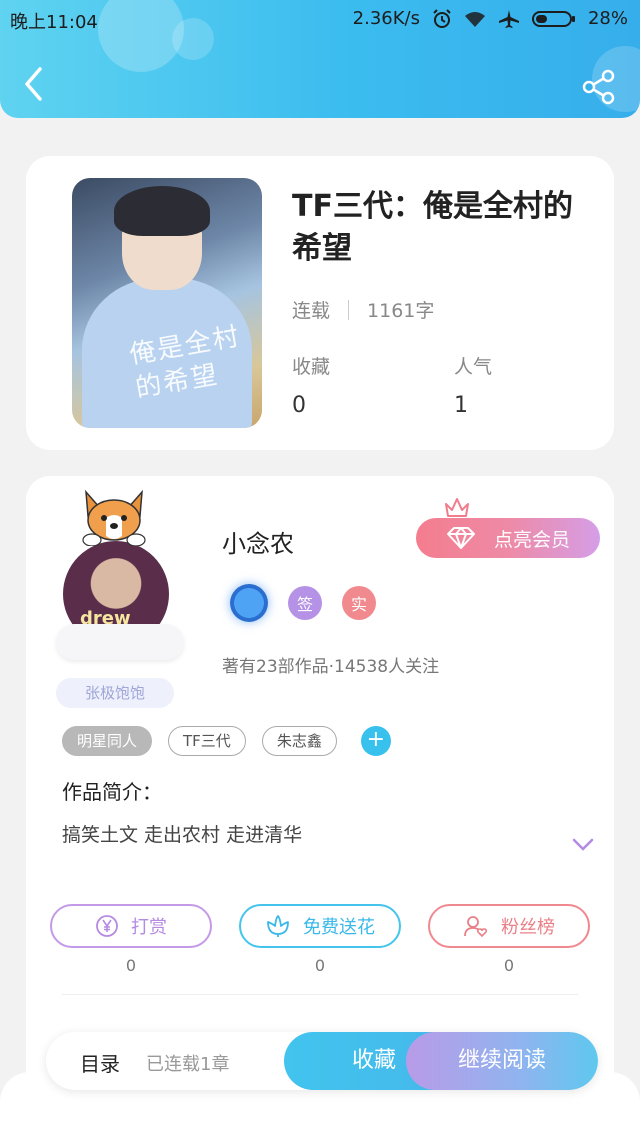 The image size is (640, 1138). I want to click on bottom-action-bar: 目录 已连载1章 收藏 继续阅读, so click(322, 1061).